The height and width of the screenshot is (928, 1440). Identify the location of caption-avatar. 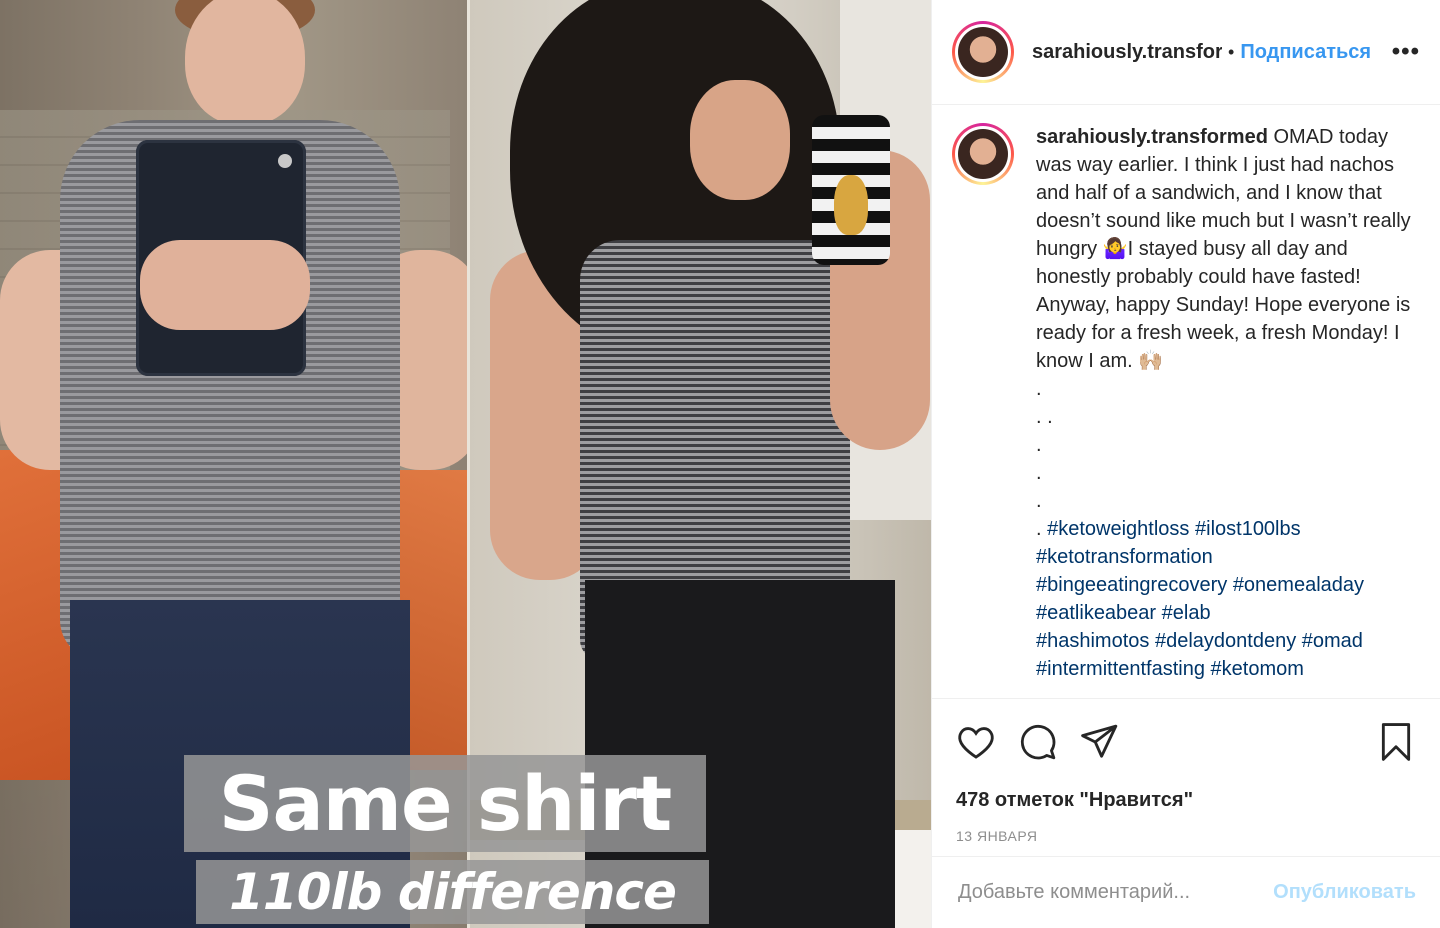
(983, 154).